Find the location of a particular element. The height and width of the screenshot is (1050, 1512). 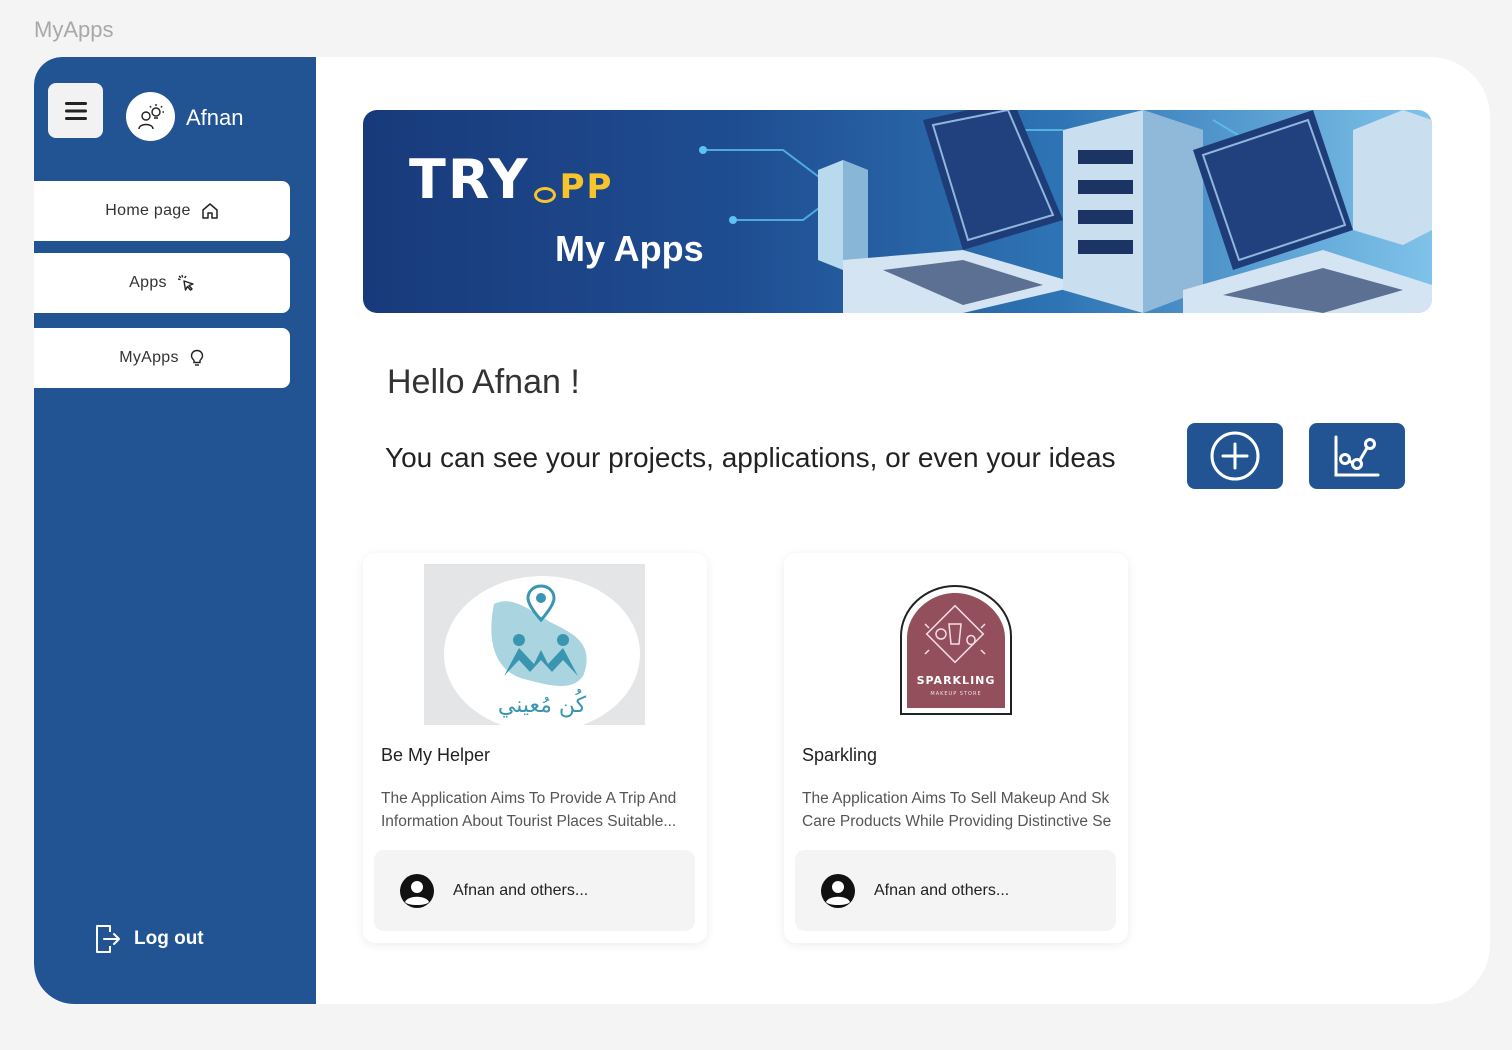

sidebar-item-home: Home page is located at coordinates (162, 211).